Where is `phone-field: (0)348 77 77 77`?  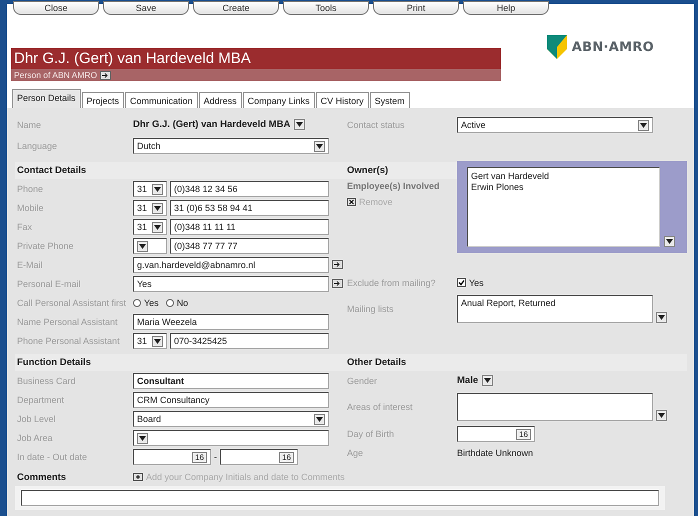
phone-field: (0)348 77 77 77 is located at coordinates (249, 246).